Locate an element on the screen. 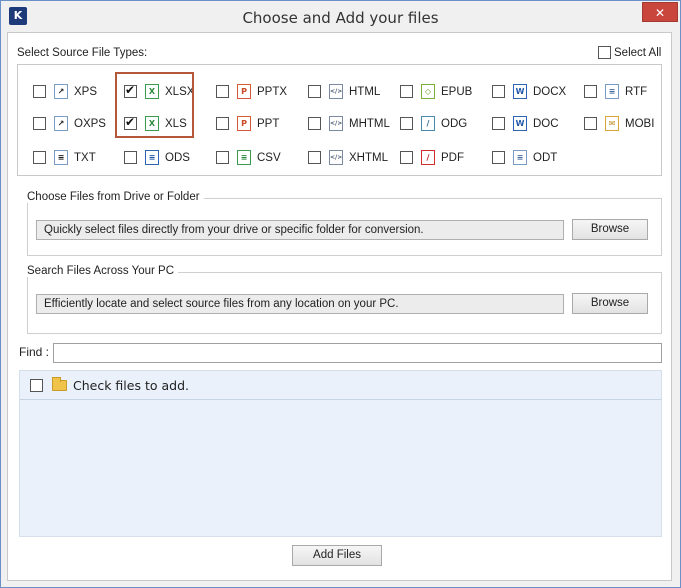  file-type-pptx: P PPTX is located at coordinates (251, 91).